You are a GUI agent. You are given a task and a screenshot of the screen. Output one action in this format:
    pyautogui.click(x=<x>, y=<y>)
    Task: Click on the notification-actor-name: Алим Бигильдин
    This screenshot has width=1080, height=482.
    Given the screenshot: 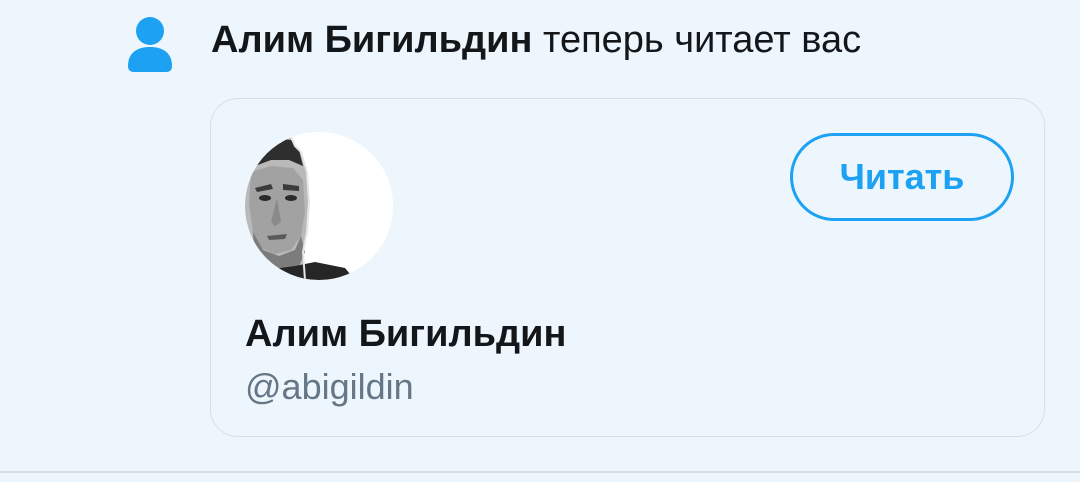 What is the action you would take?
    pyautogui.click(x=371, y=40)
    